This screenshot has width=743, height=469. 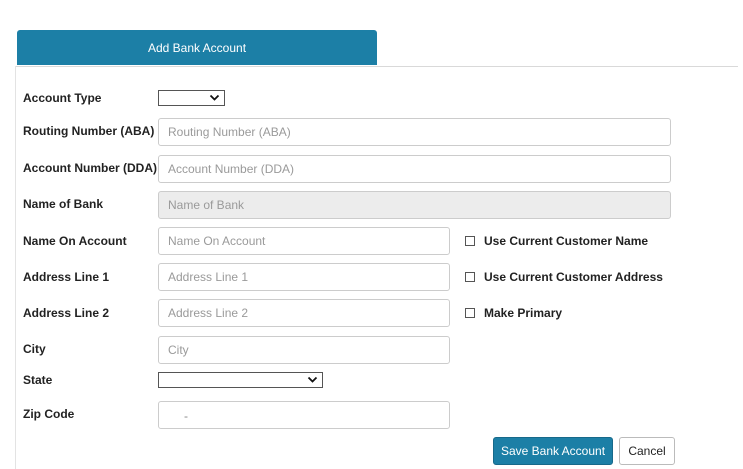 I want to click on routing-number-label: Routing Number (ABA), so click(x=89, y=131).